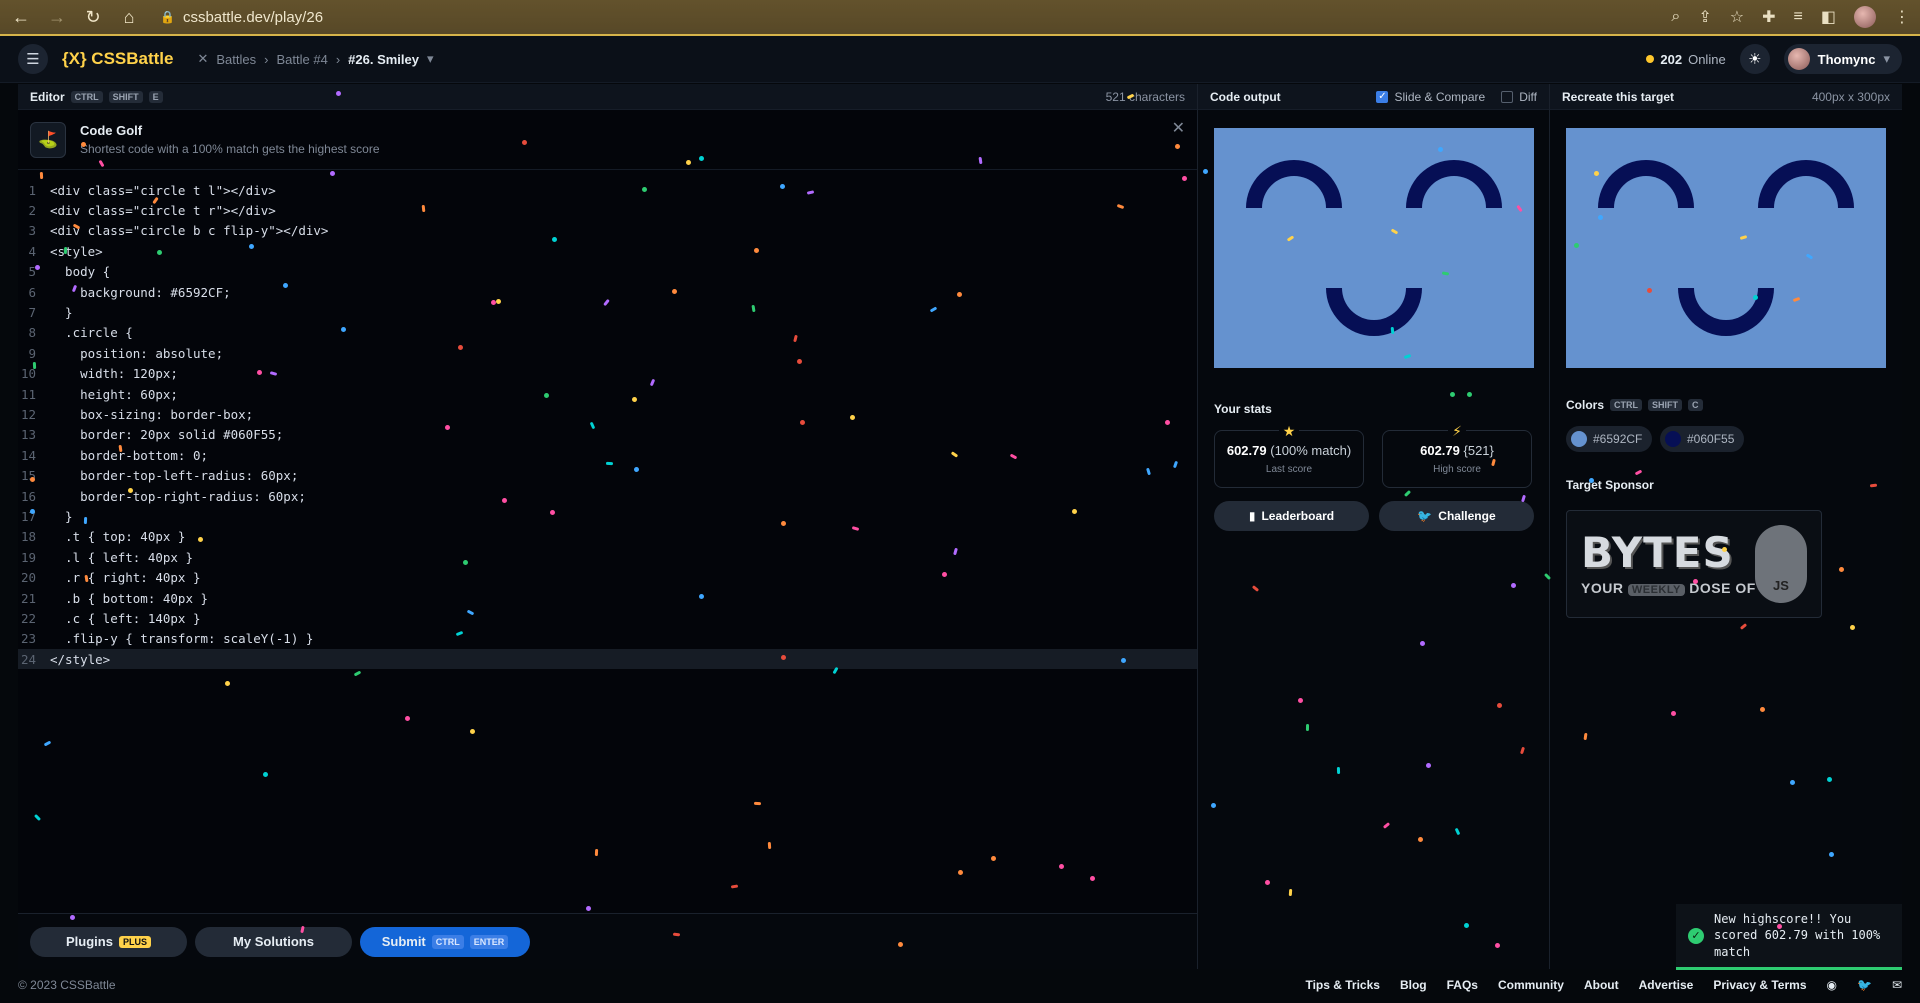 This screenshot has height=1003, width=1920. What do you see at coordinates (1609, 439) in the screenshot?
I see `color-chip-bg: #6592CF` at bounding box center [1609, 439].